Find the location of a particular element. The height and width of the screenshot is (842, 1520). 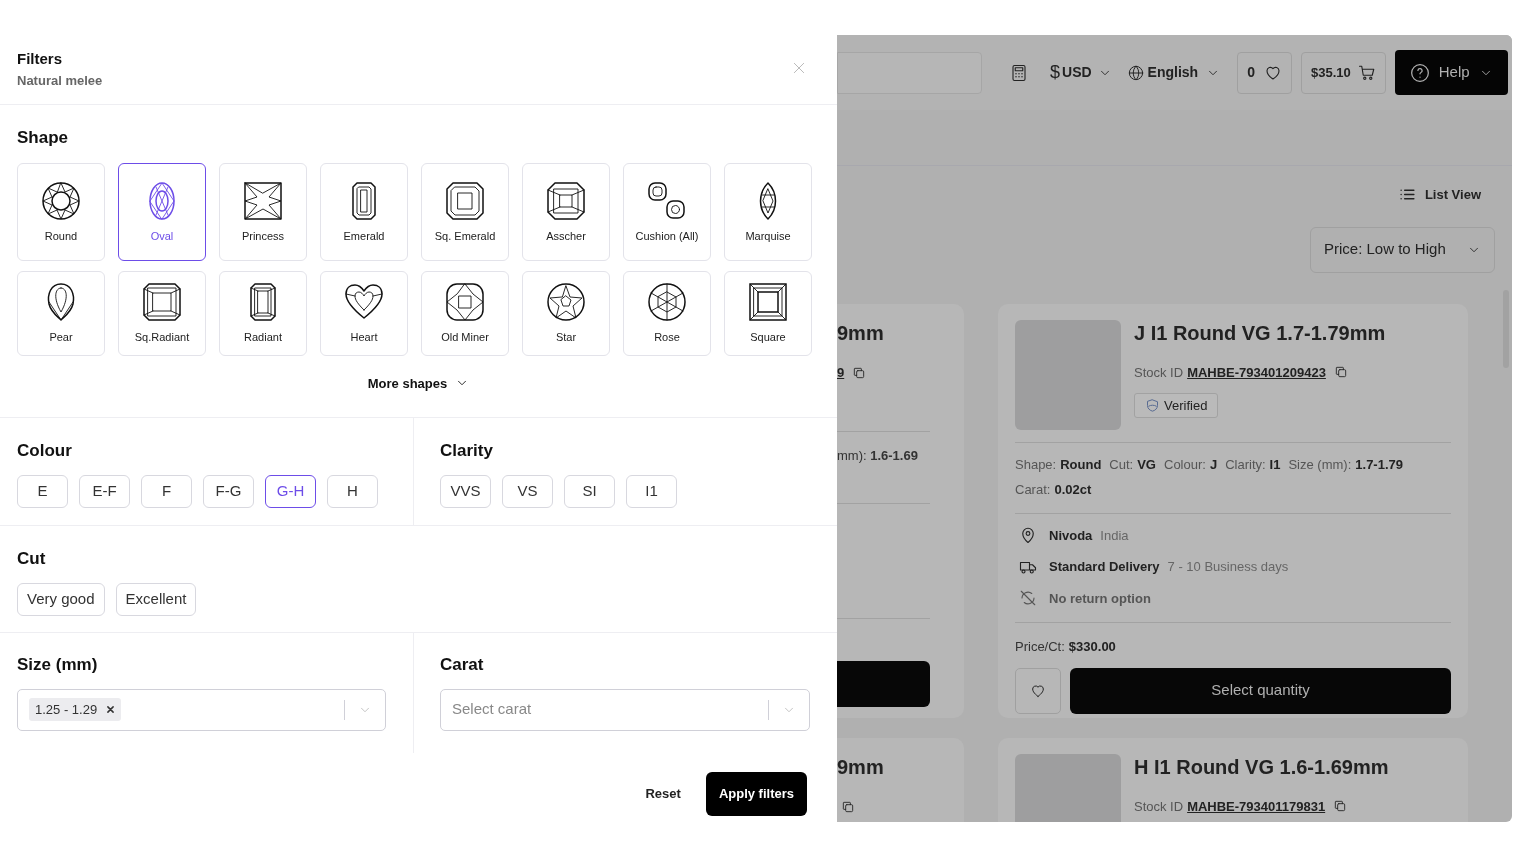

shape-option: Old Miner is located at coordinates (465, 313).